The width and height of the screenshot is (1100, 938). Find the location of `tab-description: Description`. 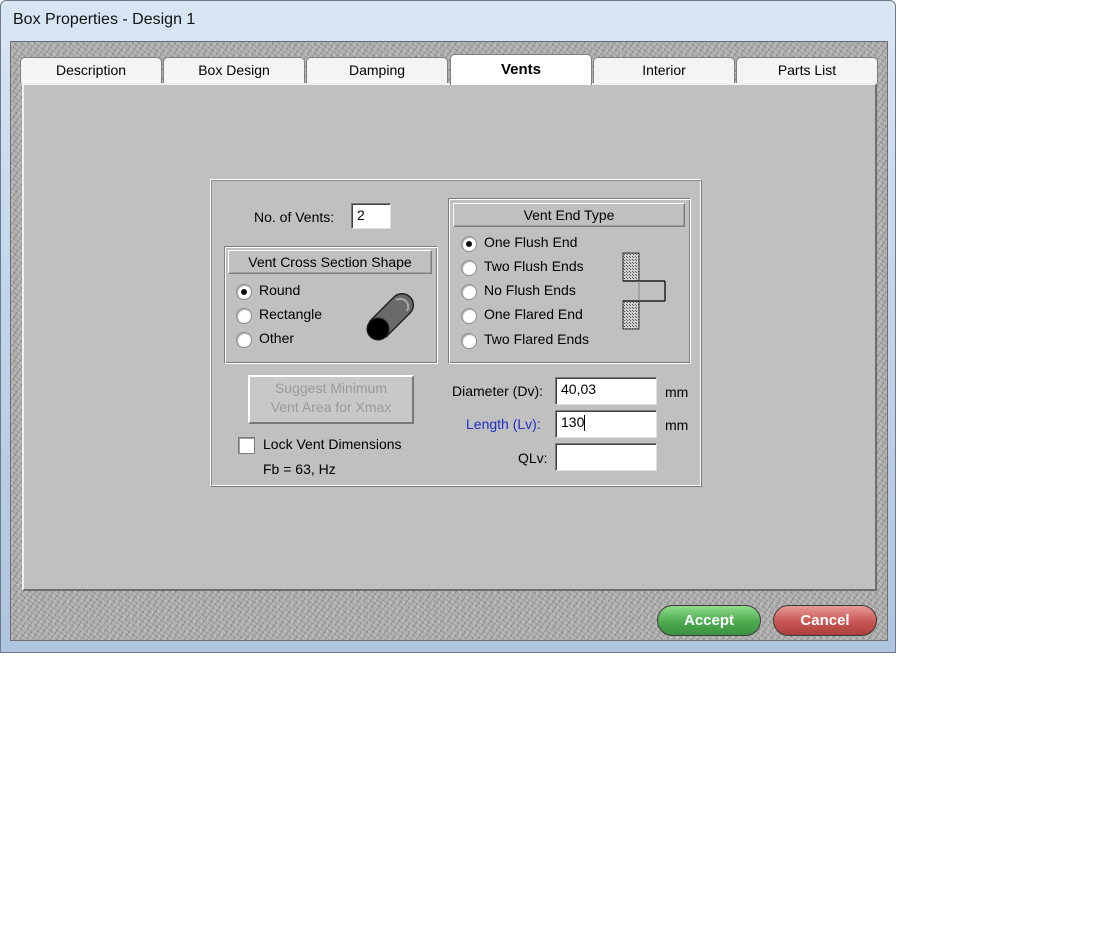

tab-description: Description is located at coordinates (91, 70).